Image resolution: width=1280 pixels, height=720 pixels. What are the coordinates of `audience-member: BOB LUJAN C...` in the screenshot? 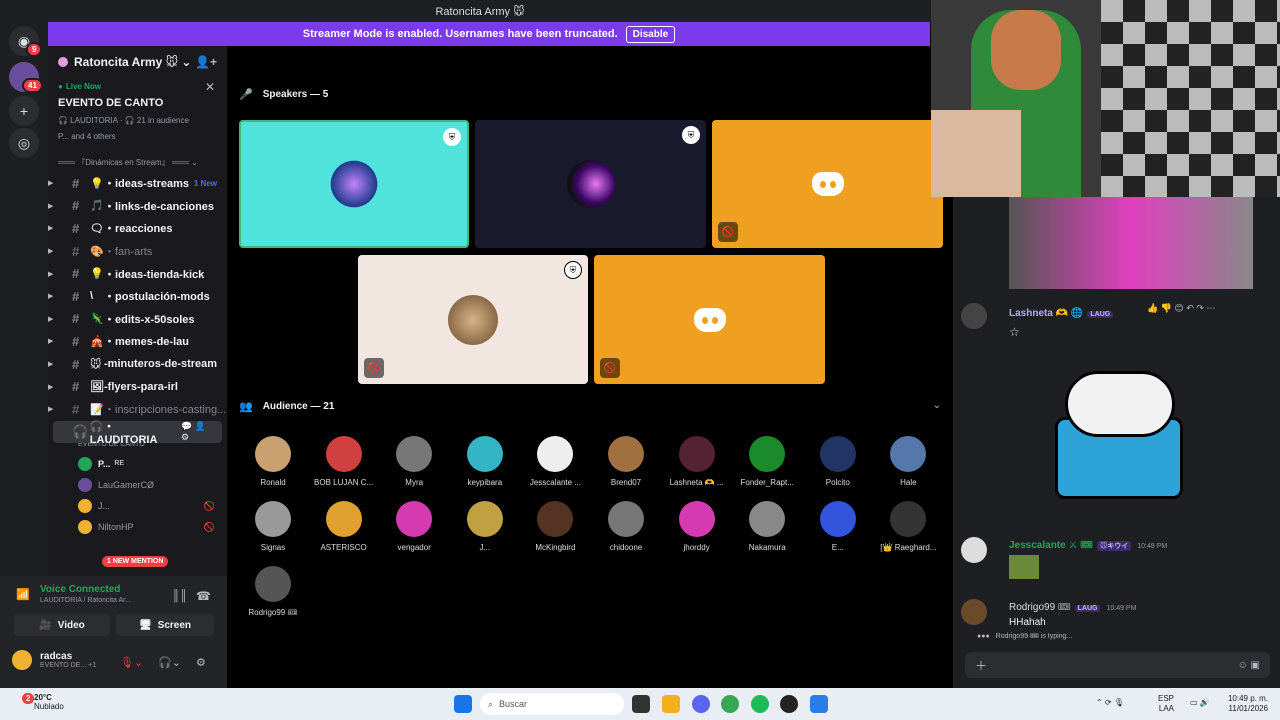 It's located at (344, 461).